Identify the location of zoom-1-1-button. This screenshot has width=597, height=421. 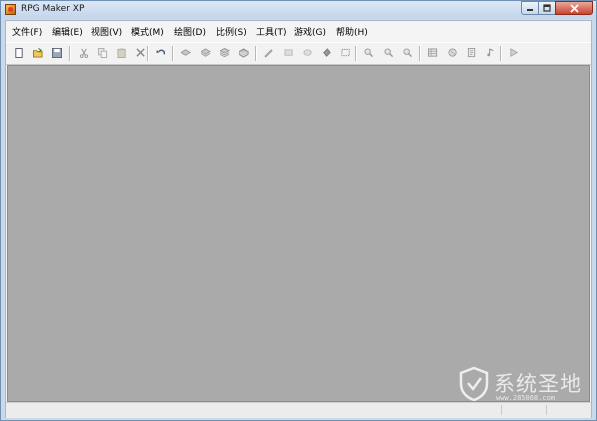
(369, 53).